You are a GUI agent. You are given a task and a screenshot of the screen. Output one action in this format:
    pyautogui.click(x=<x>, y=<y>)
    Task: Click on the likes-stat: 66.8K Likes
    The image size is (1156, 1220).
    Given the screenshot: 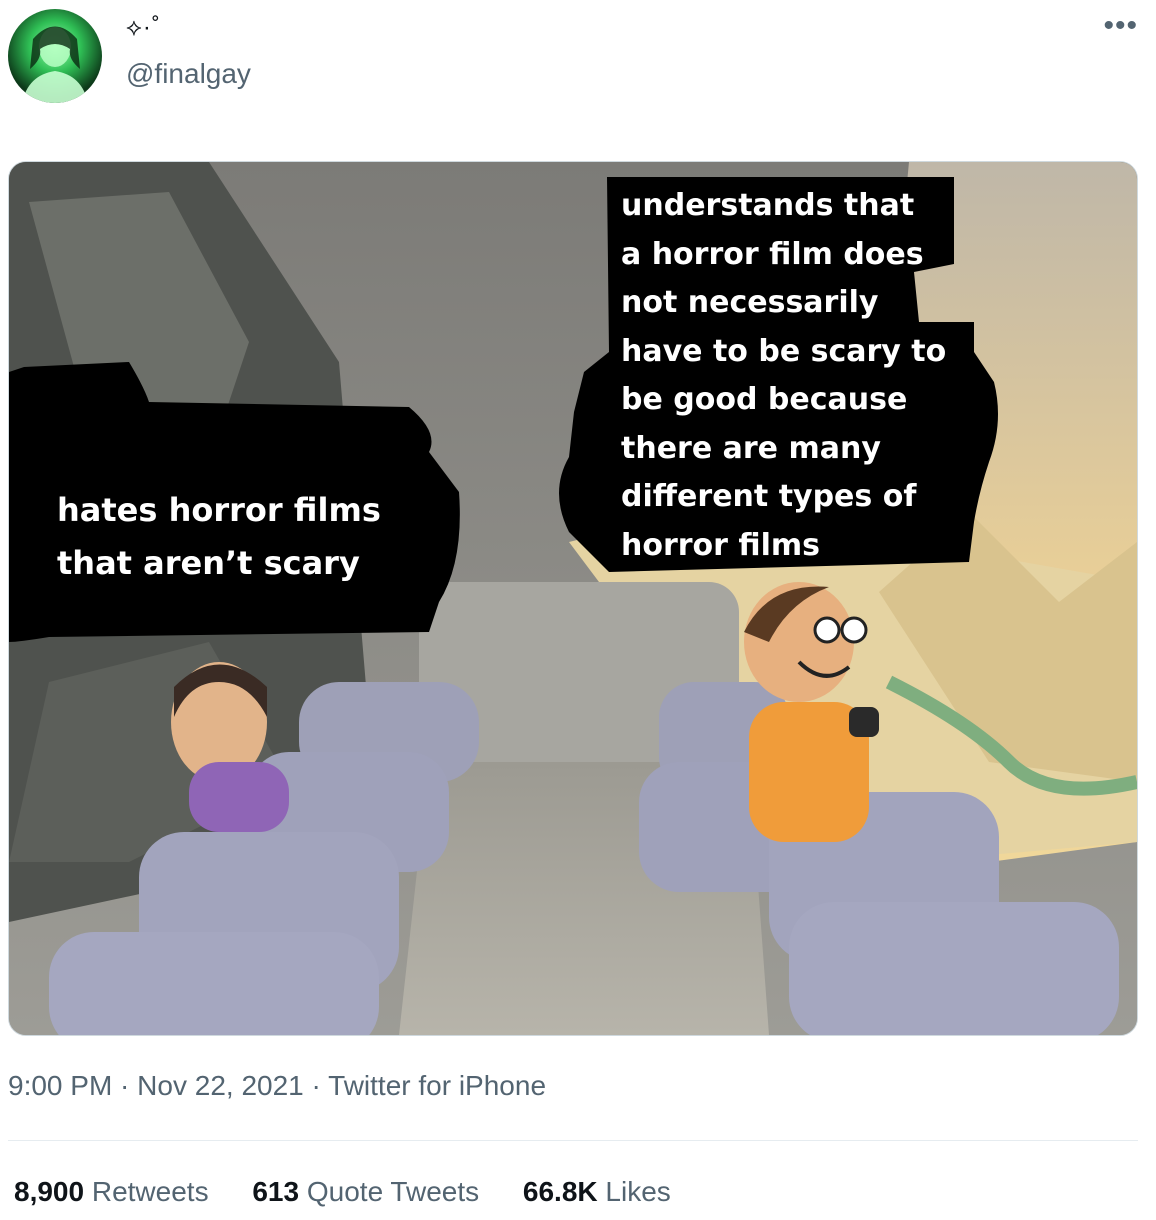 What is the action you would take?
    pyautogui.click(x=597, y=1192)
    